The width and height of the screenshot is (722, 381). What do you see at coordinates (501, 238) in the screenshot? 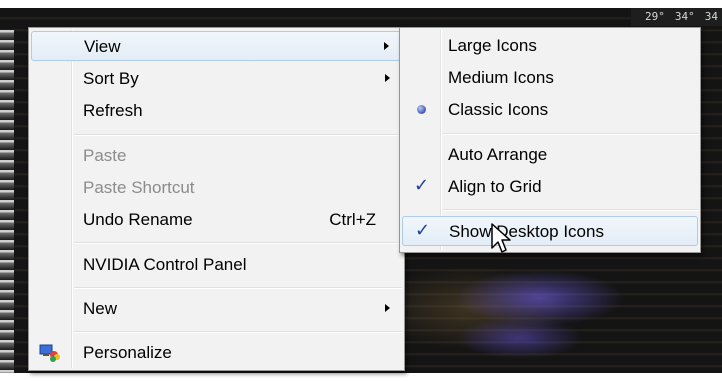
I see `mouse-pointer-icon` at bounding box center [501, 238].